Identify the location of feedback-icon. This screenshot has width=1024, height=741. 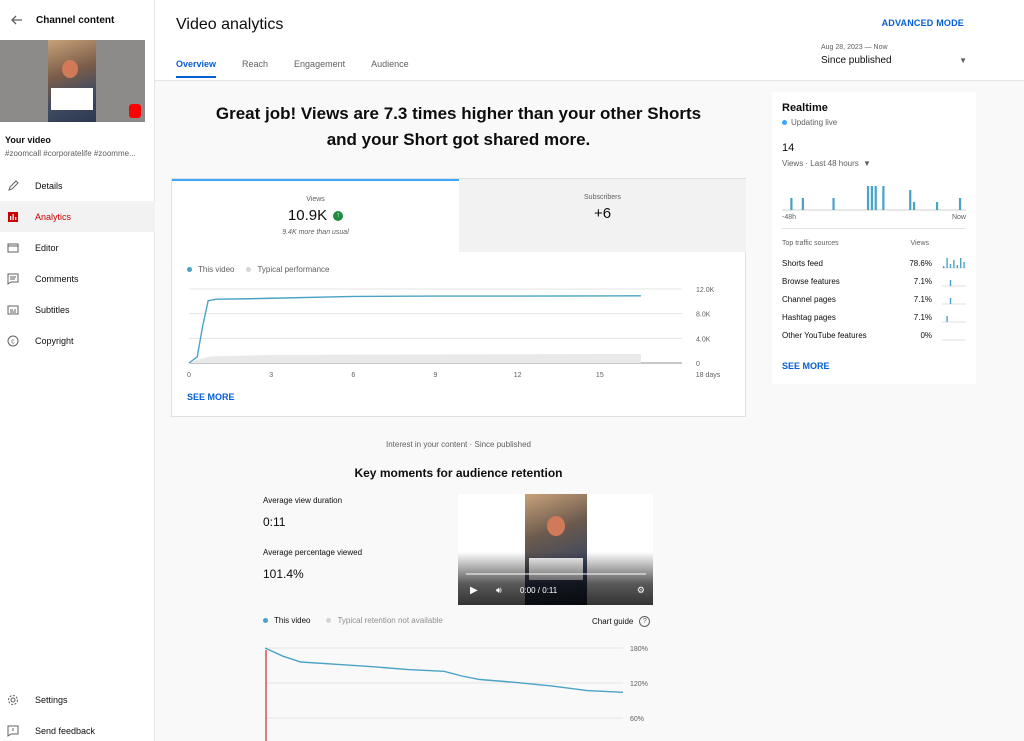
(13, 731).